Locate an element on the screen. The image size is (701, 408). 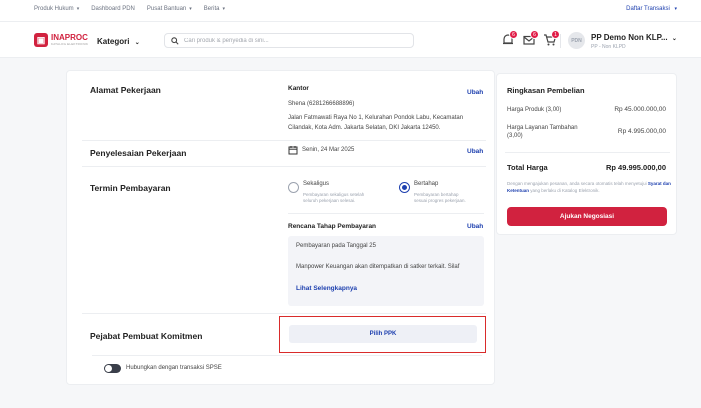
termin-pembayaran-label: Termin Pembayaran is located at coordinates (130, 188).